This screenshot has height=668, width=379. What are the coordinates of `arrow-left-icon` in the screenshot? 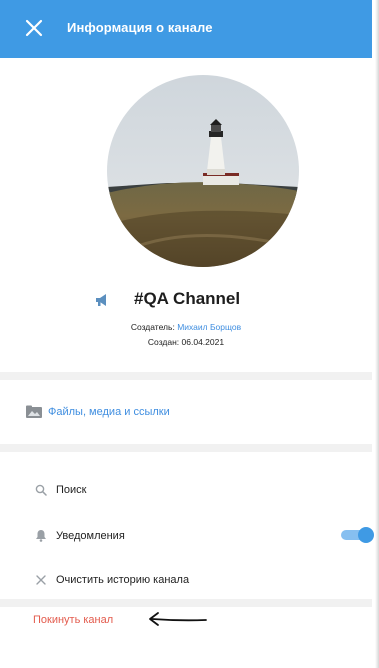 It's located at (178, 619).